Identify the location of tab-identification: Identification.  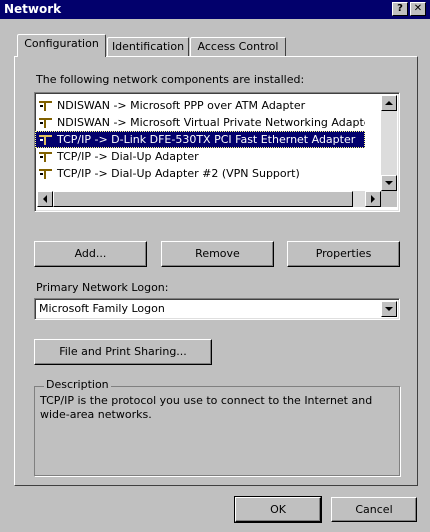
(148, 47).